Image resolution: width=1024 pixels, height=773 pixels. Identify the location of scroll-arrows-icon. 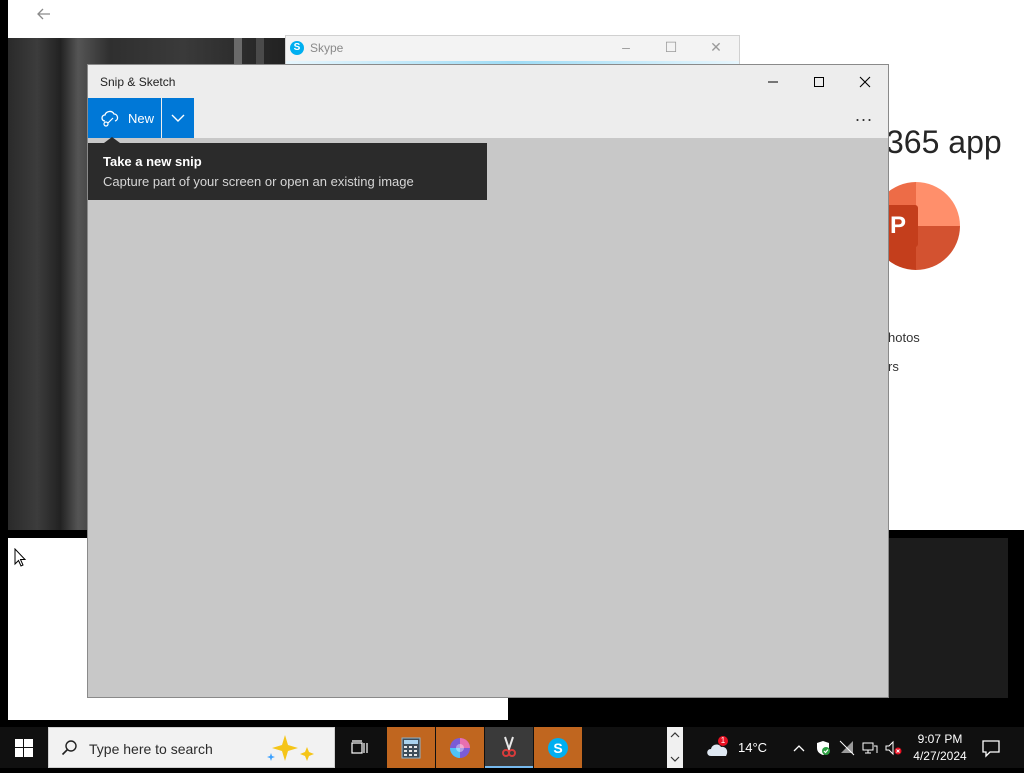
(675, 747).